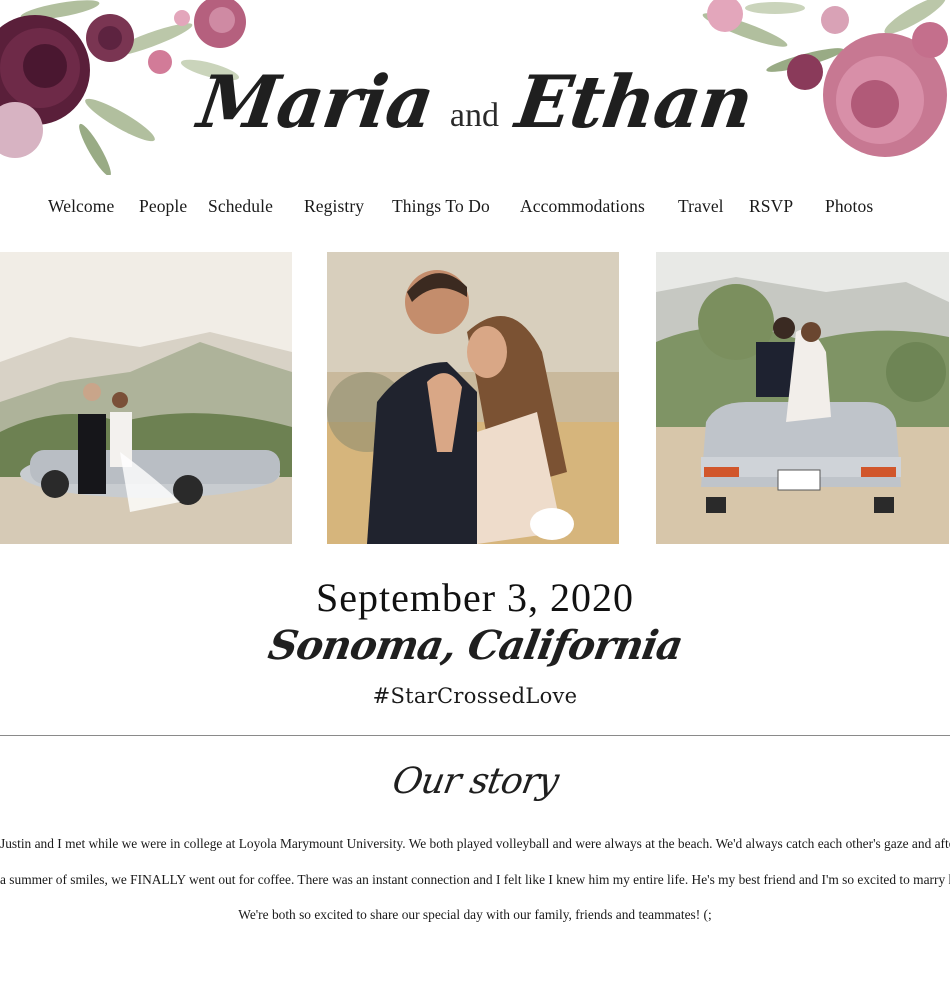 The height and width of the screenshot is (1008, 950). Describe the element at coordinates (81, 206) in the screenshot. I see `nav-item-welcome: Welcome` at that location.